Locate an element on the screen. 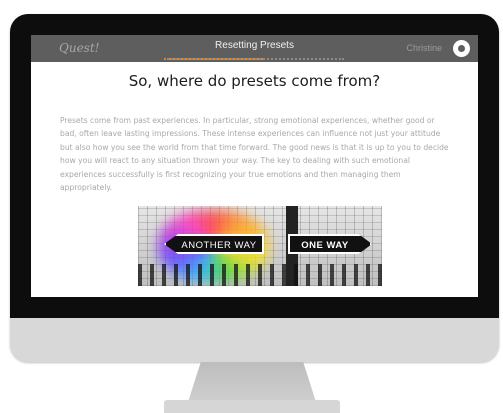 The image size is (503, 413). fence-graphic is located at coordinates (260, 275).